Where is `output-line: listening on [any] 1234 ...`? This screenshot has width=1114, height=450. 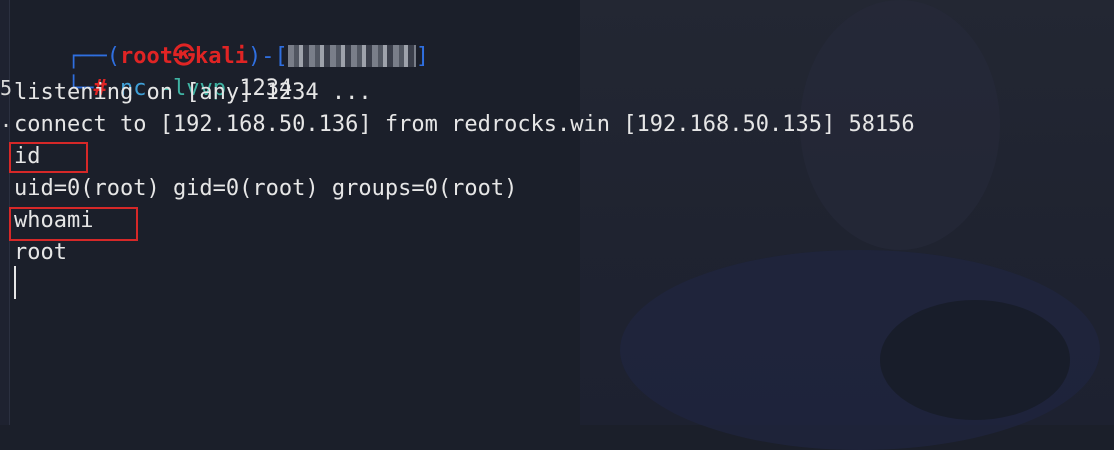
output-line: listening on [any] 1234 ... is located at coordinates (193, 92).